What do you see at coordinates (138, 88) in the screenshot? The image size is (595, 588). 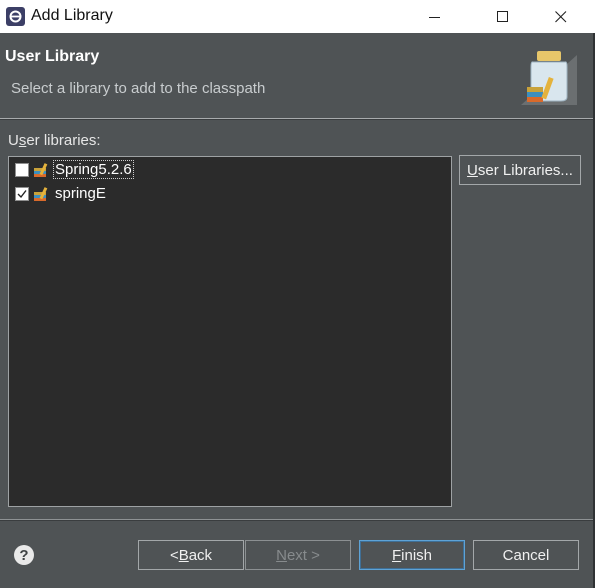 I see `page-description: Select a library to add to the classpath` at bounding box center [138, 88].